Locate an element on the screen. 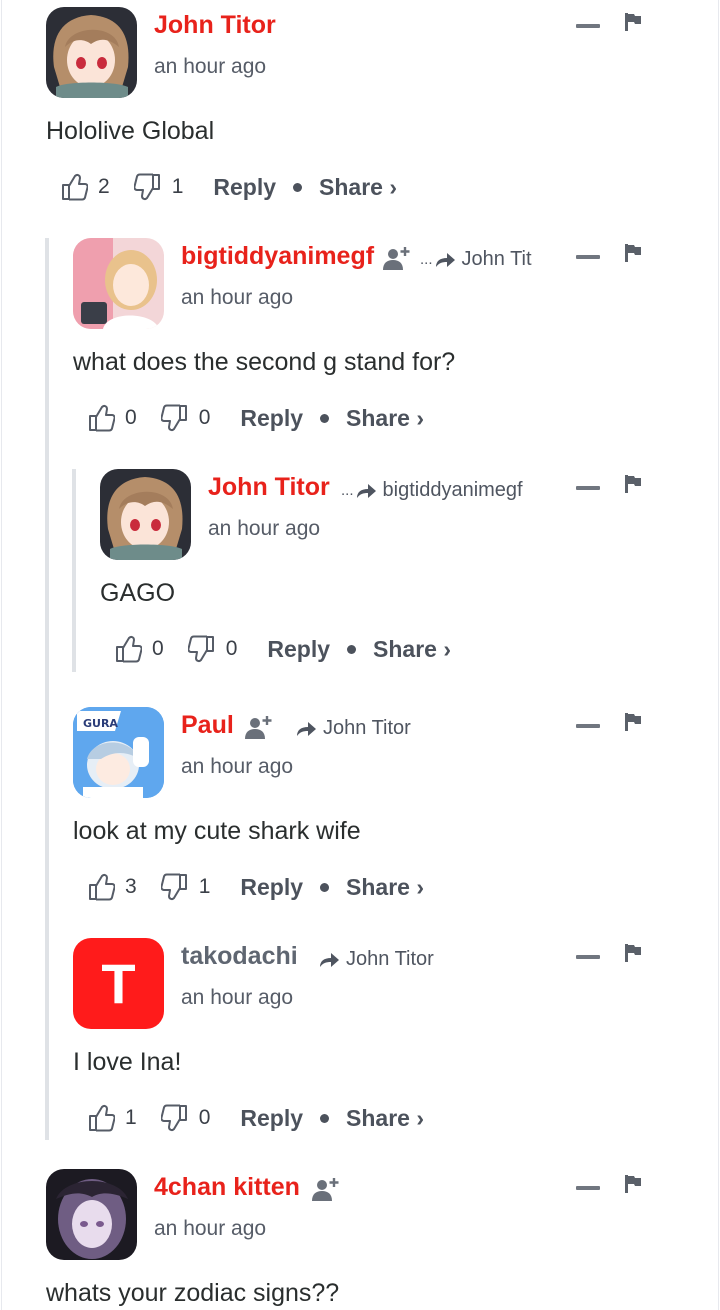  avatar: T is located at coordinates (118, 983).